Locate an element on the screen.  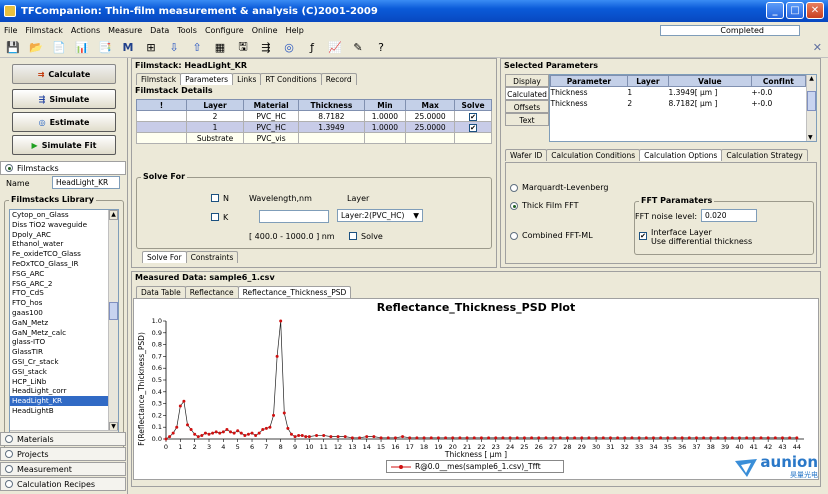
tab-calculation-strategy: Calculation Strategy is located at coordinates (764, 155).